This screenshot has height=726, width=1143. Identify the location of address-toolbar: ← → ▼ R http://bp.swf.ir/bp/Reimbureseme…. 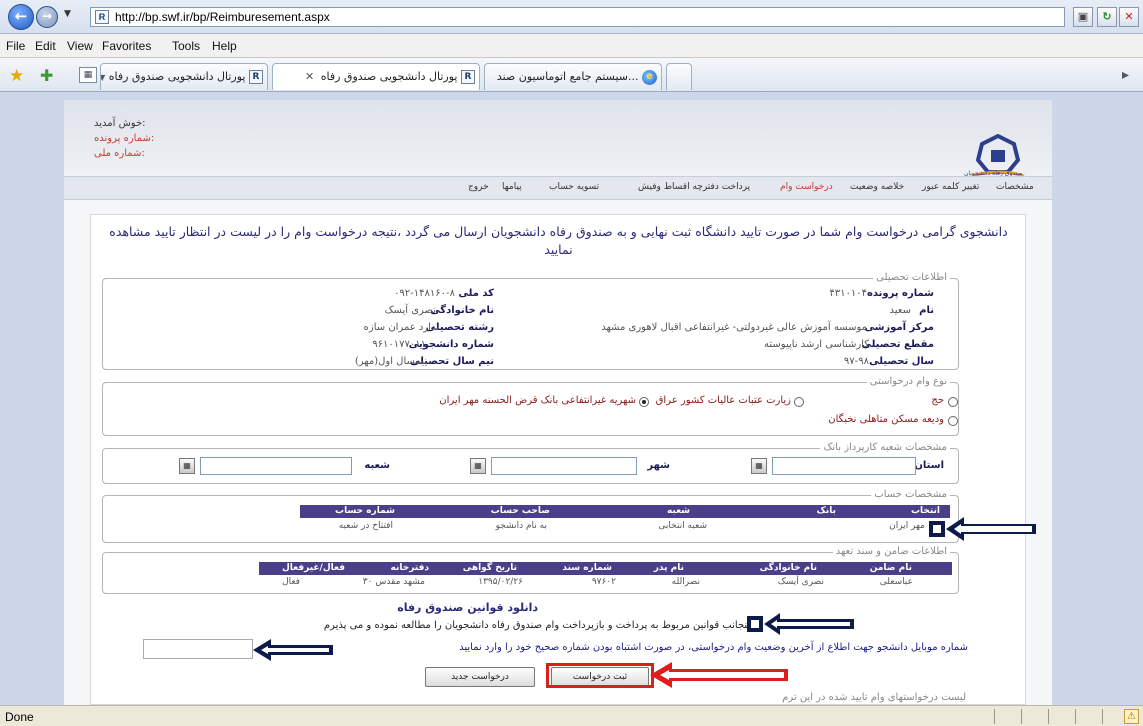
(571, 17).